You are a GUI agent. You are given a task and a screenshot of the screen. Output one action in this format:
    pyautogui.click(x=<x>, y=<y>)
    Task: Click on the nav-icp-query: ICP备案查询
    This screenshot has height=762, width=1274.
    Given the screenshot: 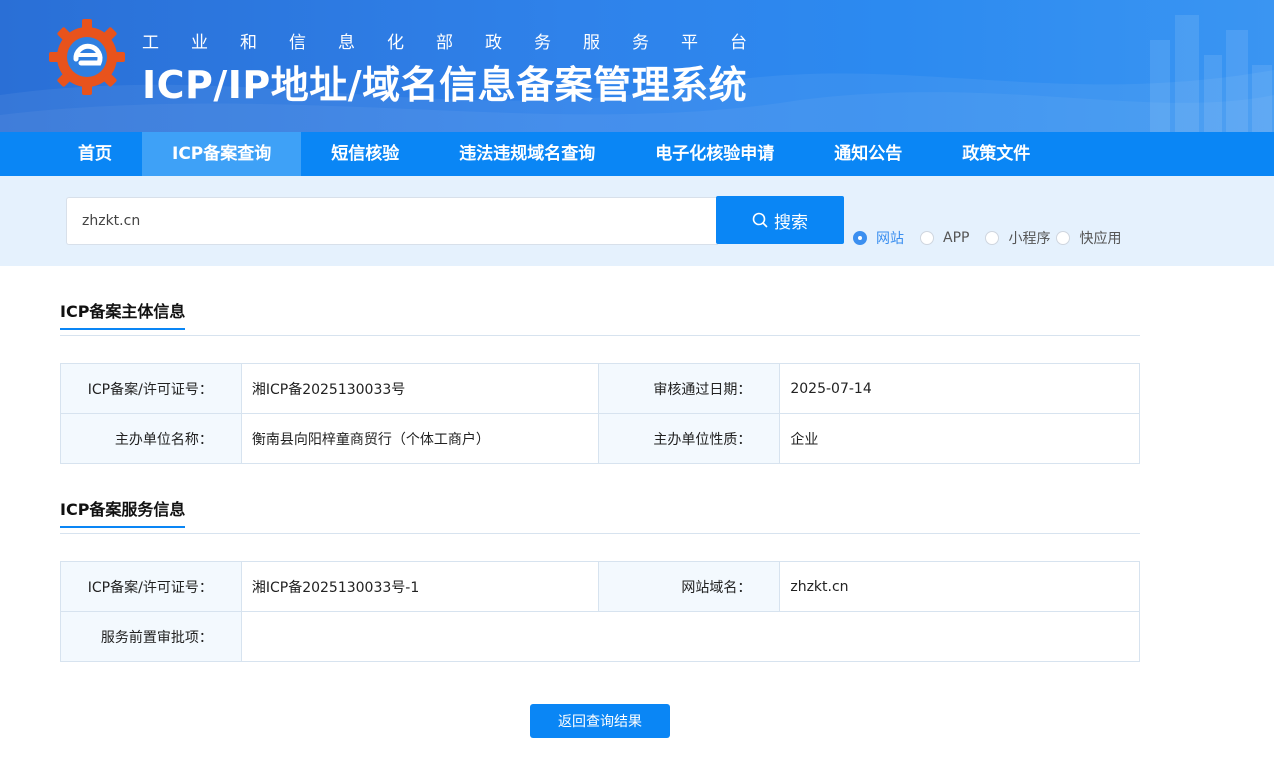 What is the action you would take?
    pyautogui.click(x=222, y=154)
    